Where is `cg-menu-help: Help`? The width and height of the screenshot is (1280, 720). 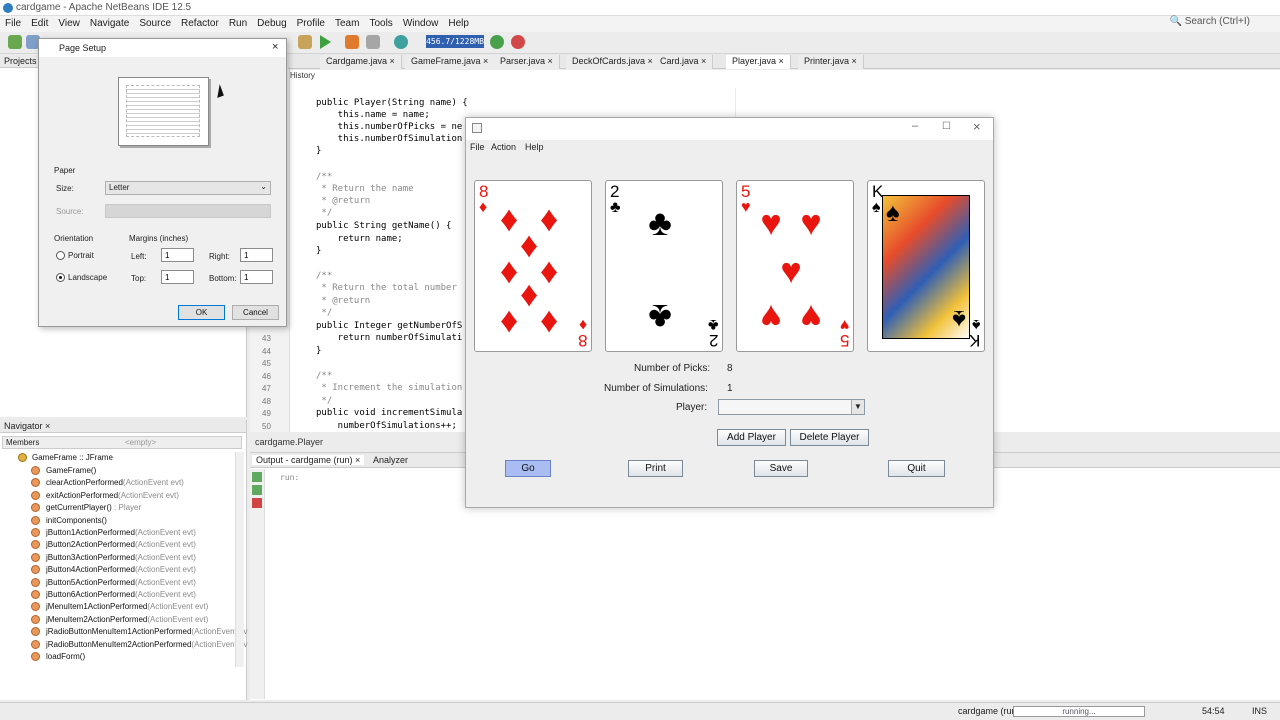 cg-menu-help: Help is located at coordinates (534, 147).